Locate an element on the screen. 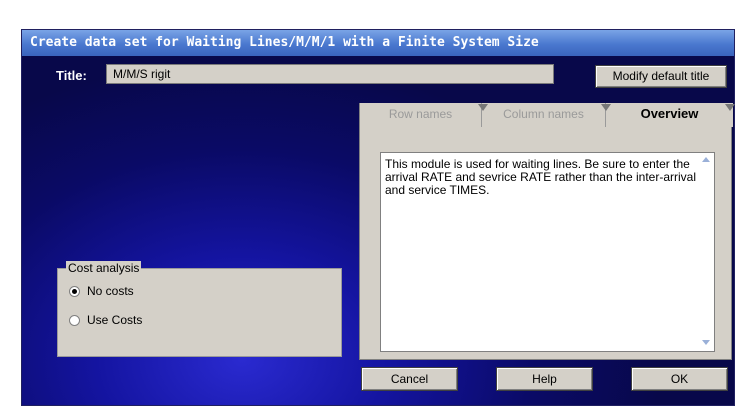 Image resolution: width=740 pixels, height=409 pixels. ok-button: OK is located at coordinates (679, 379).